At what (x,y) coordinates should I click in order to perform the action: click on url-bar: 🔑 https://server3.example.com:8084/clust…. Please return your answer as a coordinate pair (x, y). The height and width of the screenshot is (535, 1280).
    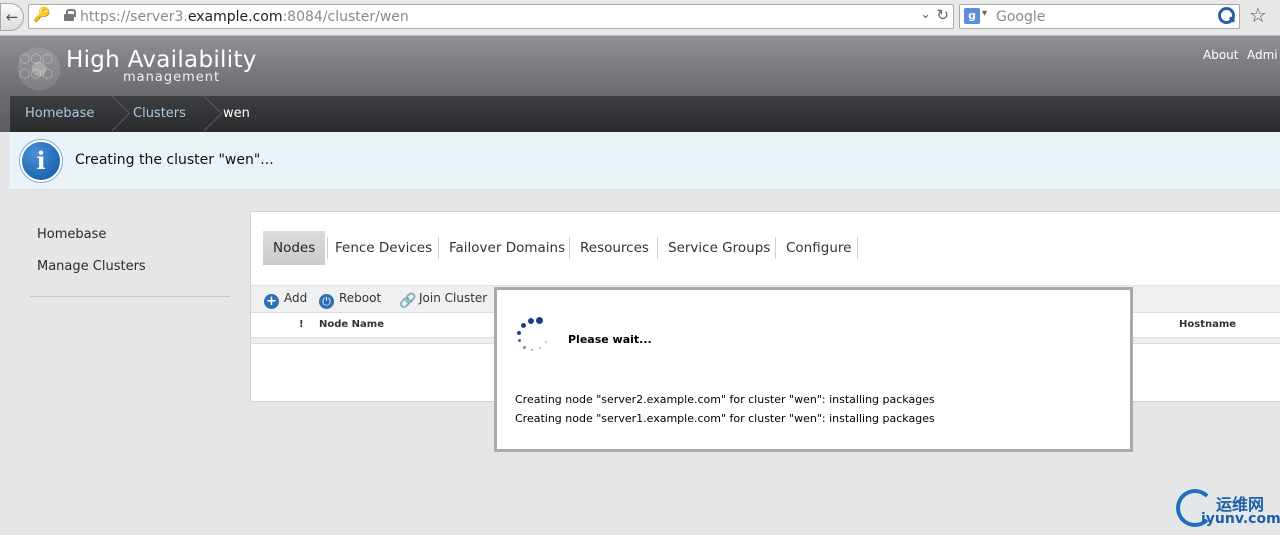
    Looking at the image, I should click on (491, 16).